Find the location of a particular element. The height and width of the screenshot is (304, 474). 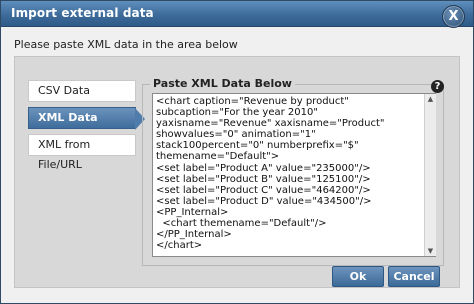

tab-xml-data: XML Data is located at coordinates (86, 118).